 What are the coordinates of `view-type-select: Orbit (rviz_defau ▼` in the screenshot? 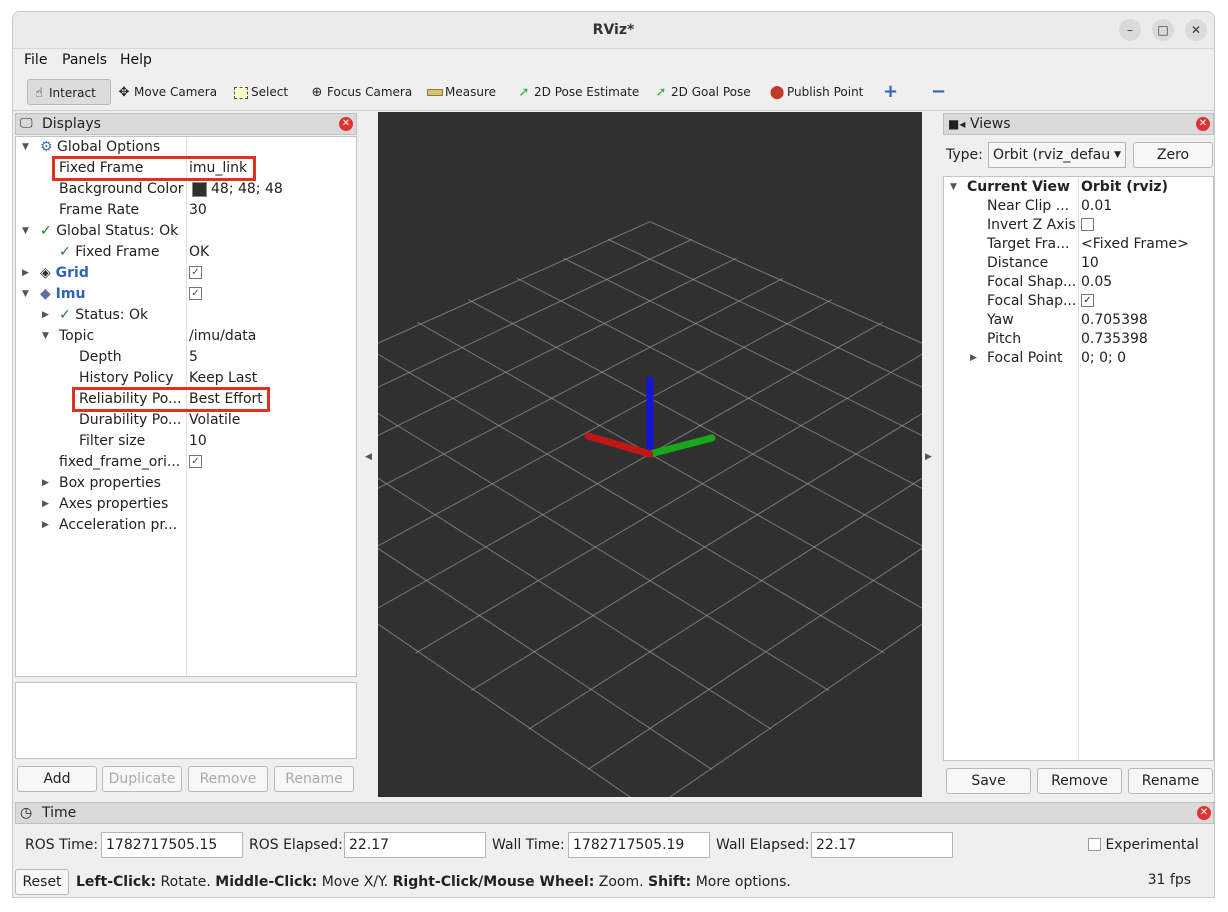 It's located at (1057, 155).